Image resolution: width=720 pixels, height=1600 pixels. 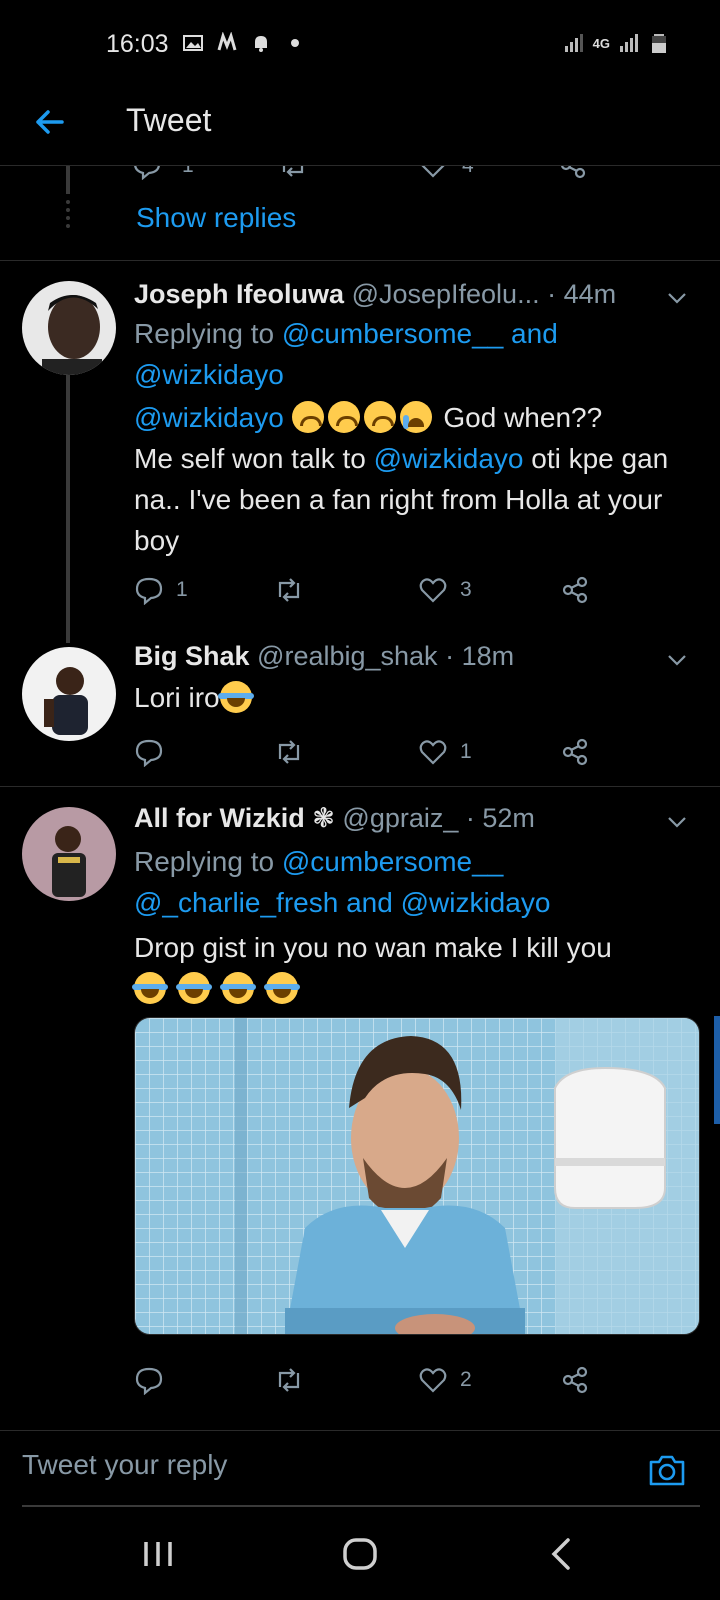 What do you see at coordinates (244, 43) in the screenshot?
I see `status-icons-left` at bounding box center [244, 43].